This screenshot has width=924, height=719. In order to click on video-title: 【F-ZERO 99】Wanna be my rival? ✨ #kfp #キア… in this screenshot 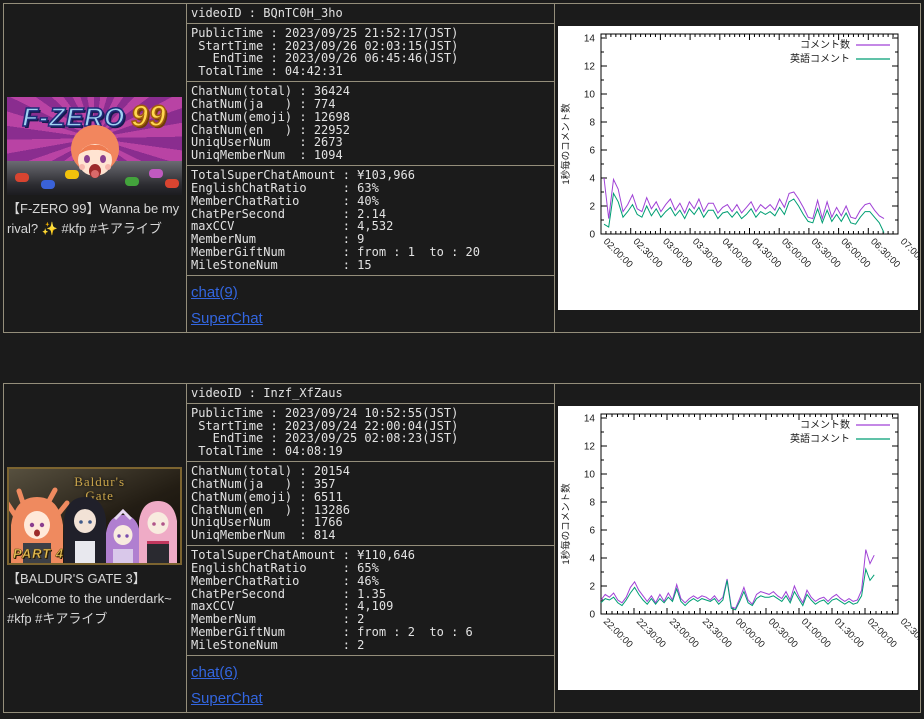, I will do `click(93, 218)`.